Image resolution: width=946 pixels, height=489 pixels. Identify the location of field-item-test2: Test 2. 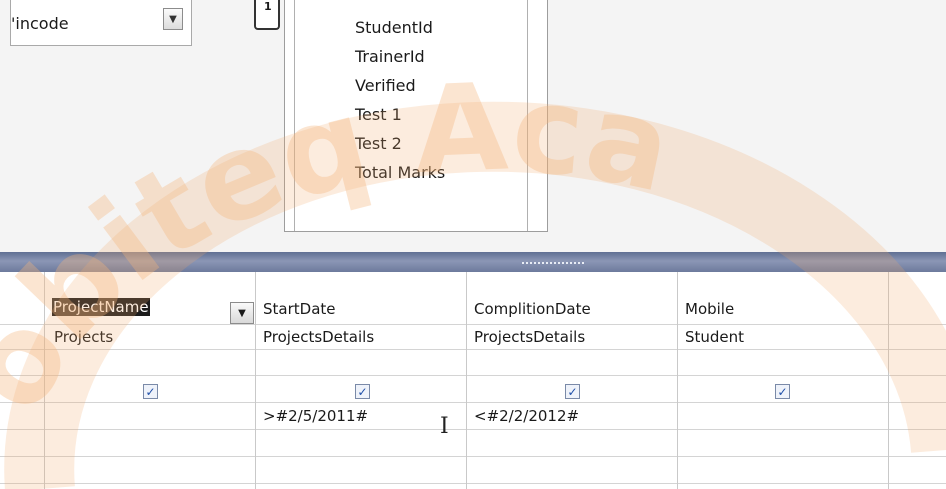
(400, 143).